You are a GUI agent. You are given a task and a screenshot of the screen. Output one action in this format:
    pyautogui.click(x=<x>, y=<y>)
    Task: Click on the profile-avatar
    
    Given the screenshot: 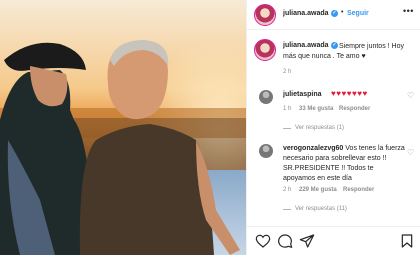 What is the action you would take?
    pyautogui.click(x=265, y=15)
    